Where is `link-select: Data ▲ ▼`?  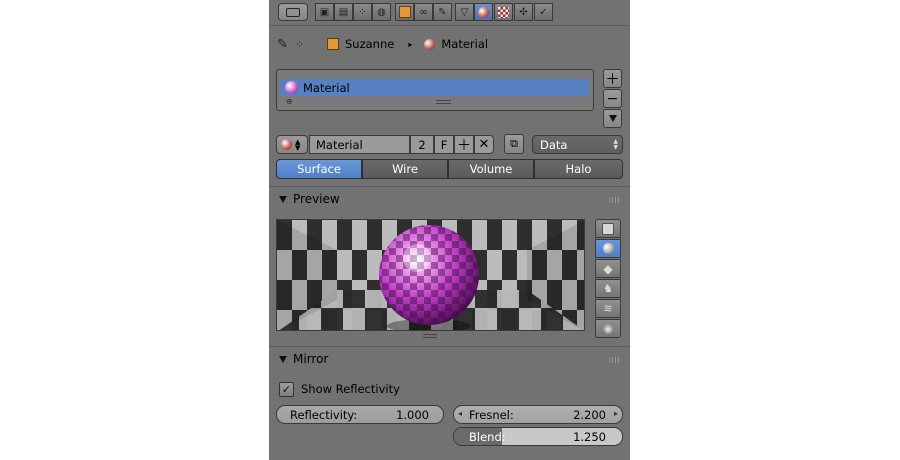
link-select: Data ▲ ▼ is located at coordinates (577, 144).